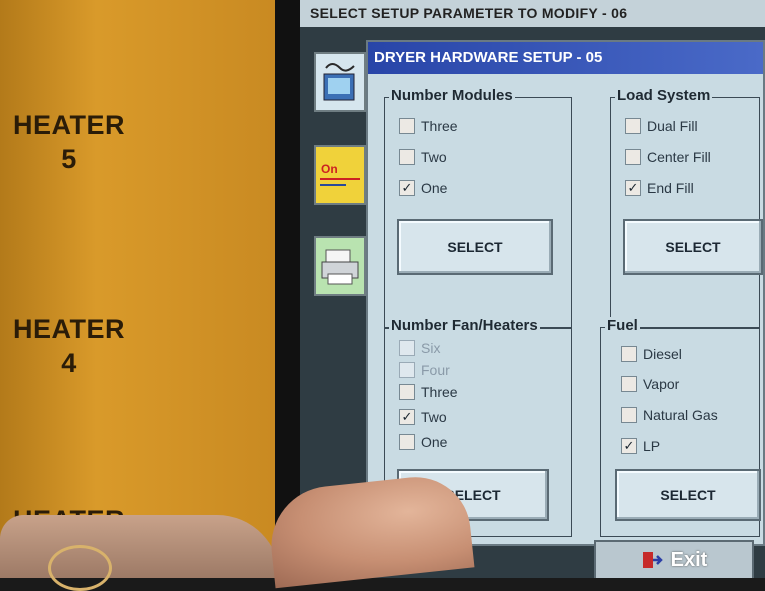  What do you see at coordinates (532, 13) in the screenshot?
I see `top-title-bar: SELECT SETUP PARAMETER TO MODIFY - 06` at bounding box center [532, 13].